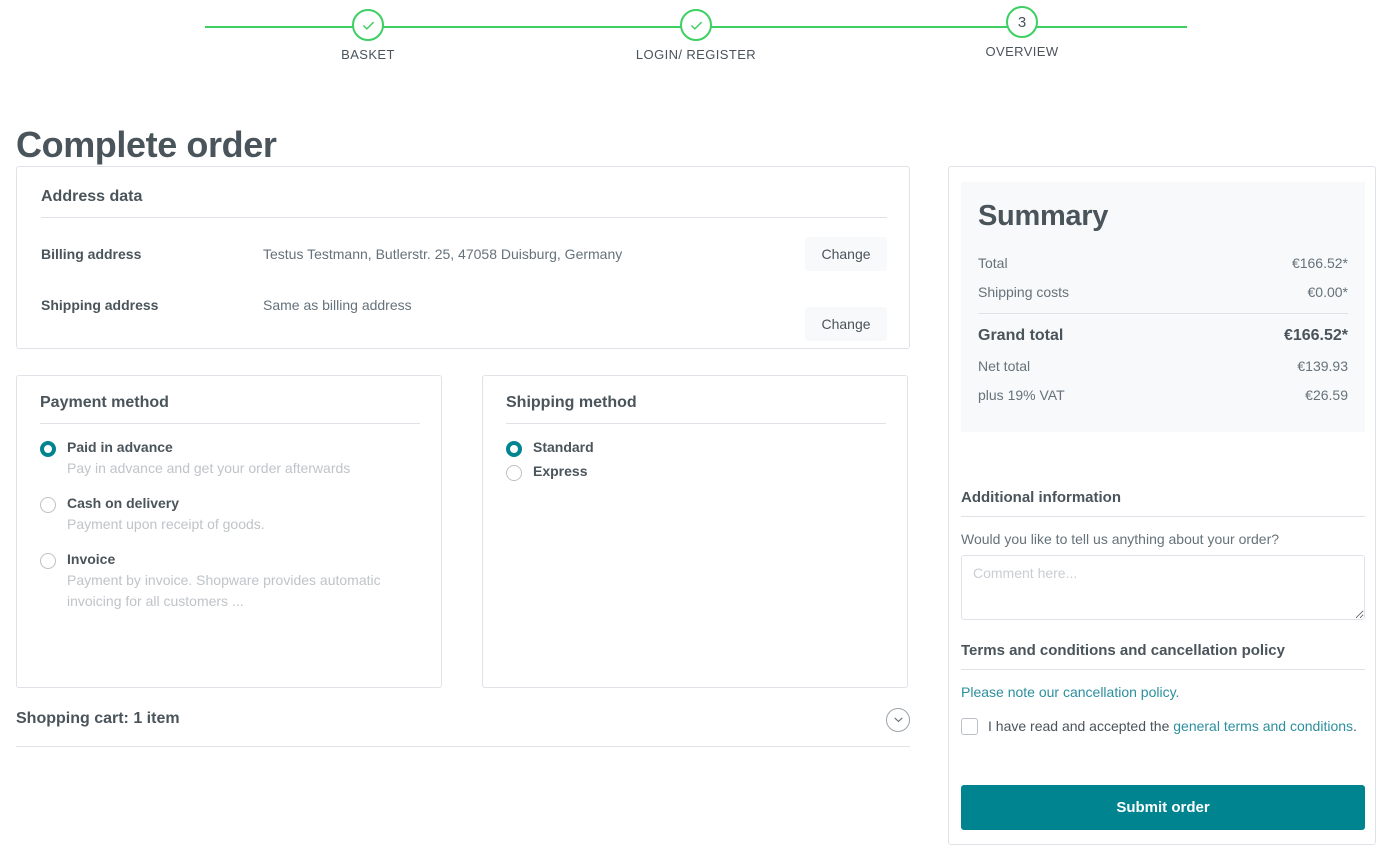 This screenshot has width=1390, height=858. What do you see at coordinates (1081, 726) in the screenshot?
I see `accept-terms-prefix: I have read and accepted the` at bounding box center [1081, 726].